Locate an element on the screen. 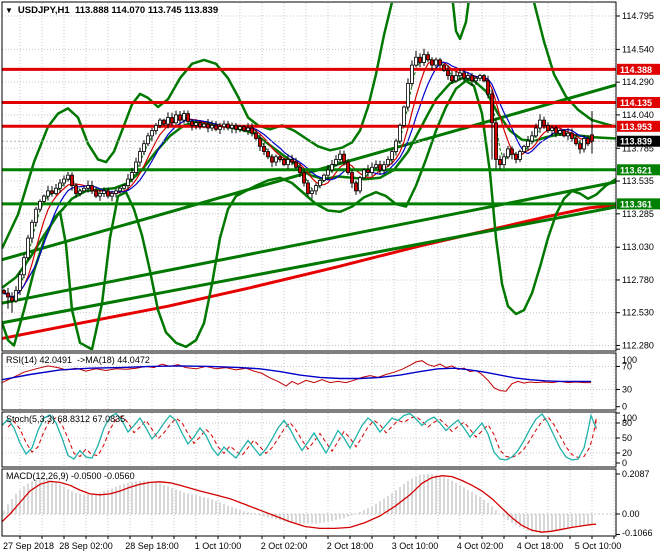  svg-text: 113.535 is located at coordinates (638, 181).